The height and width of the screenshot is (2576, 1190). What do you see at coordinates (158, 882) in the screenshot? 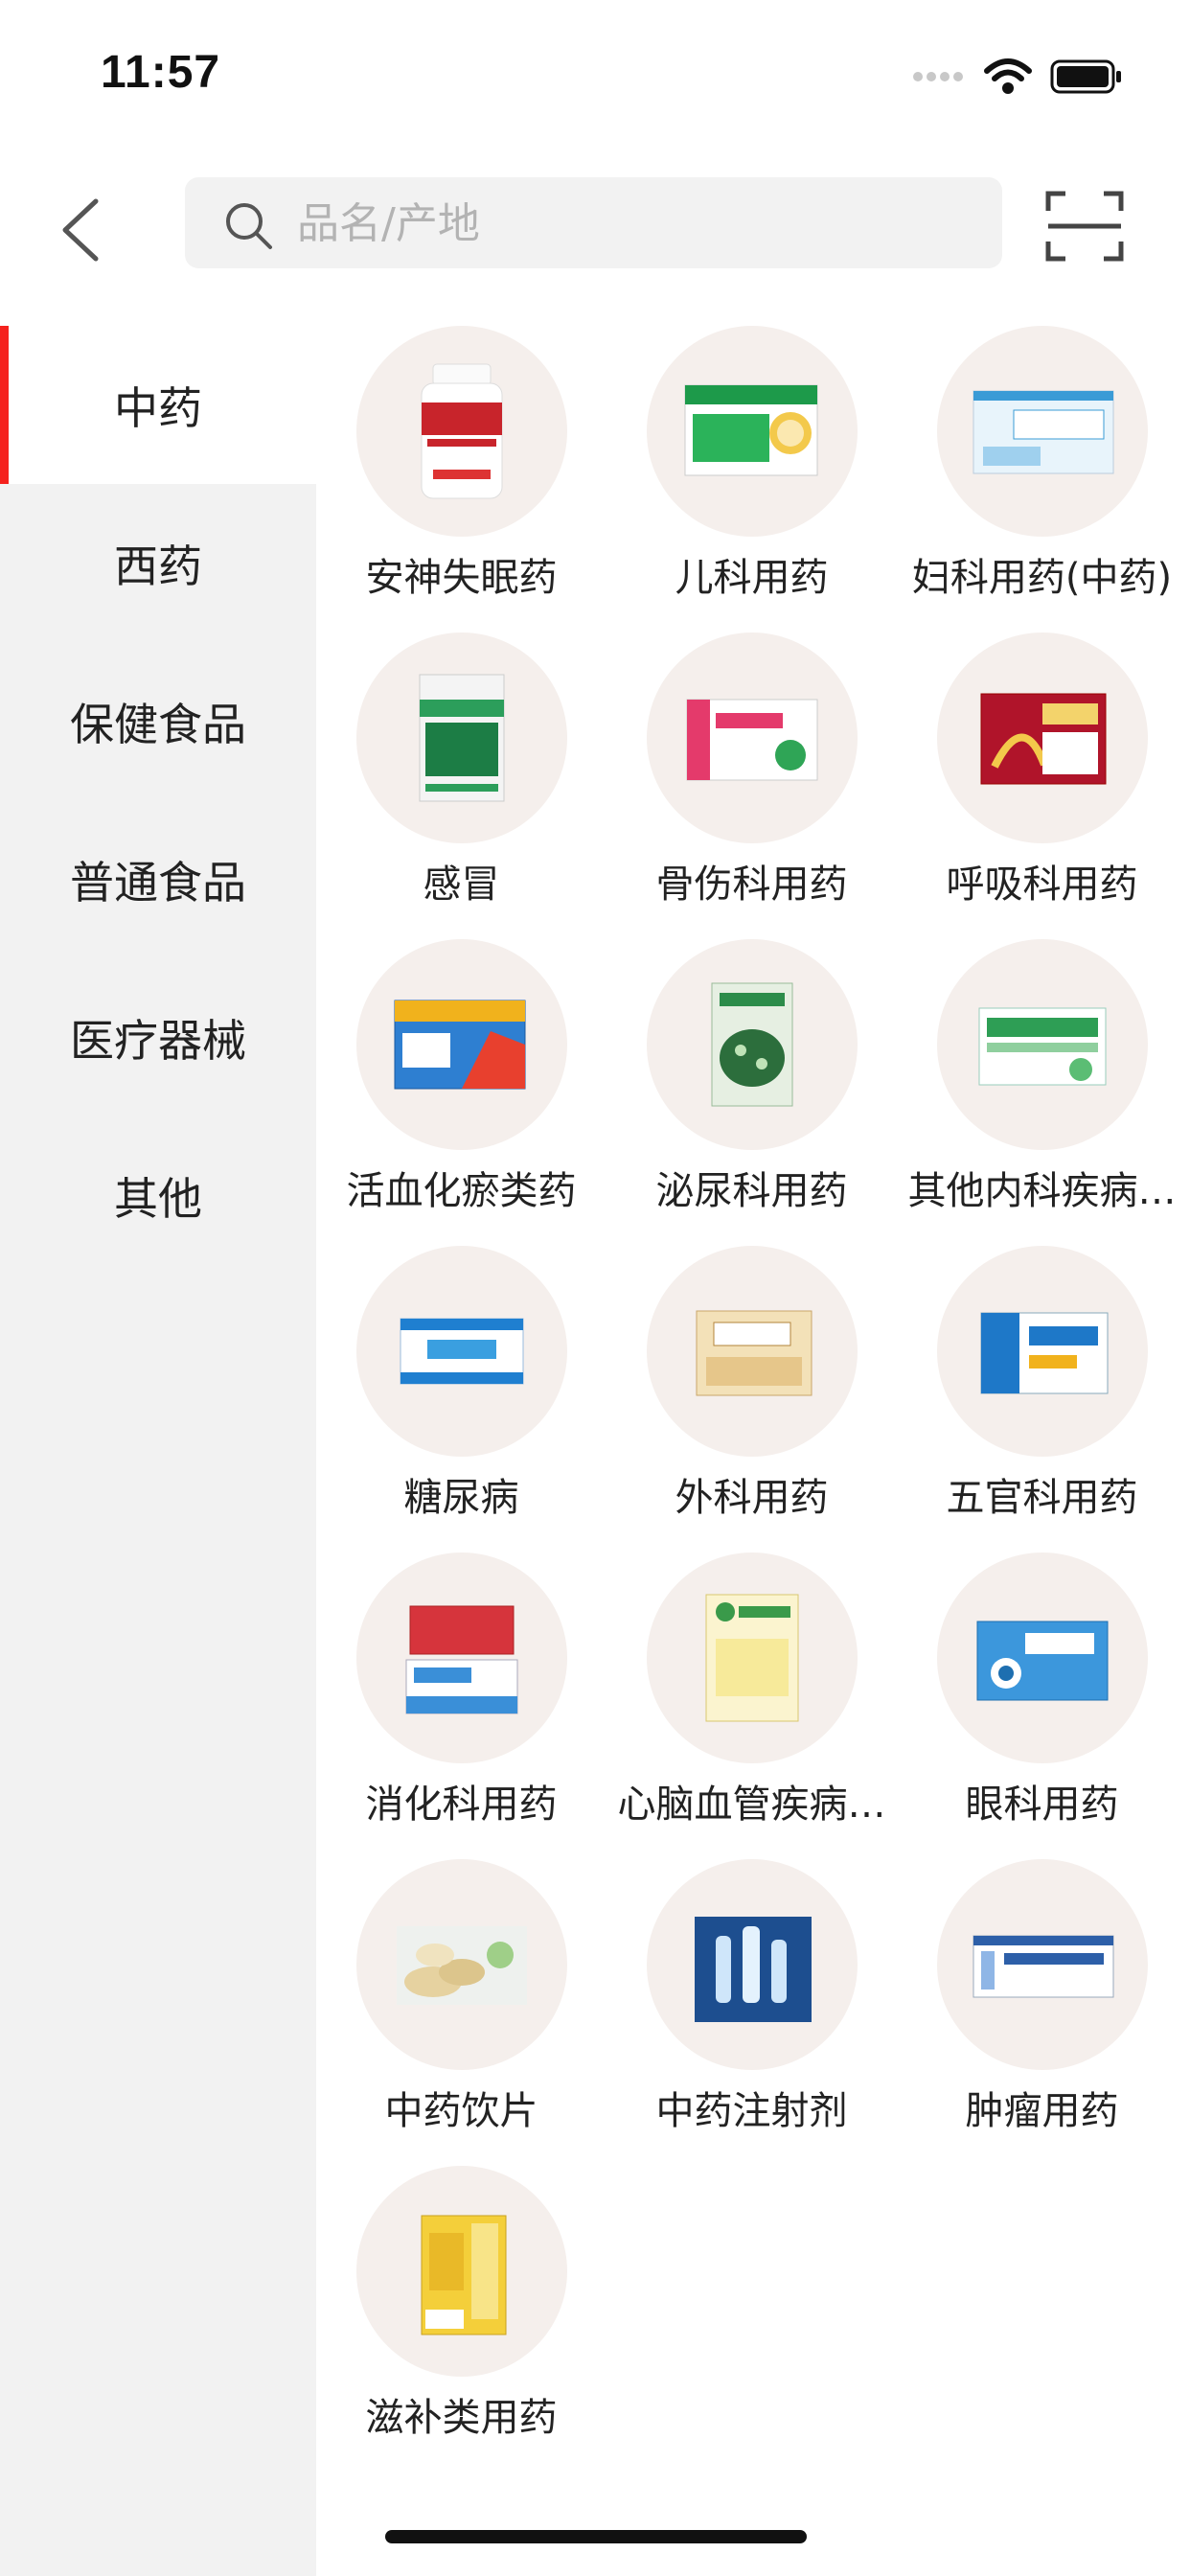
I see `sidebar-item-label: 普通食品` at bounding box center [158, 882].